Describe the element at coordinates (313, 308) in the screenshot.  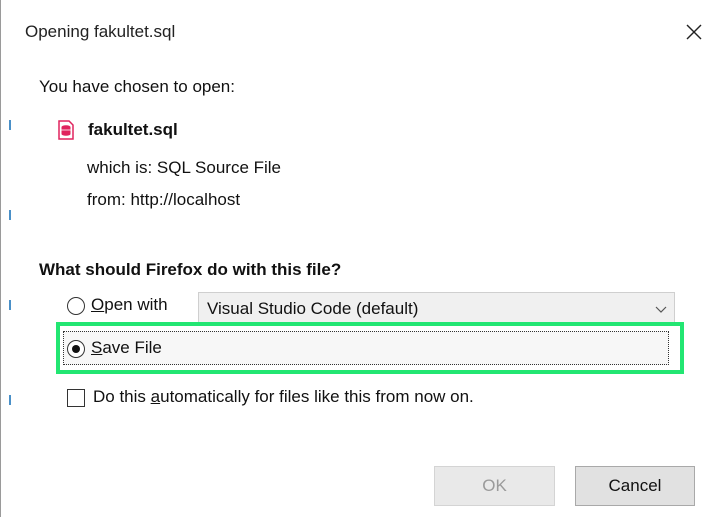
I see `open-with-app-value: Visual Studio Code (default)` at that location.